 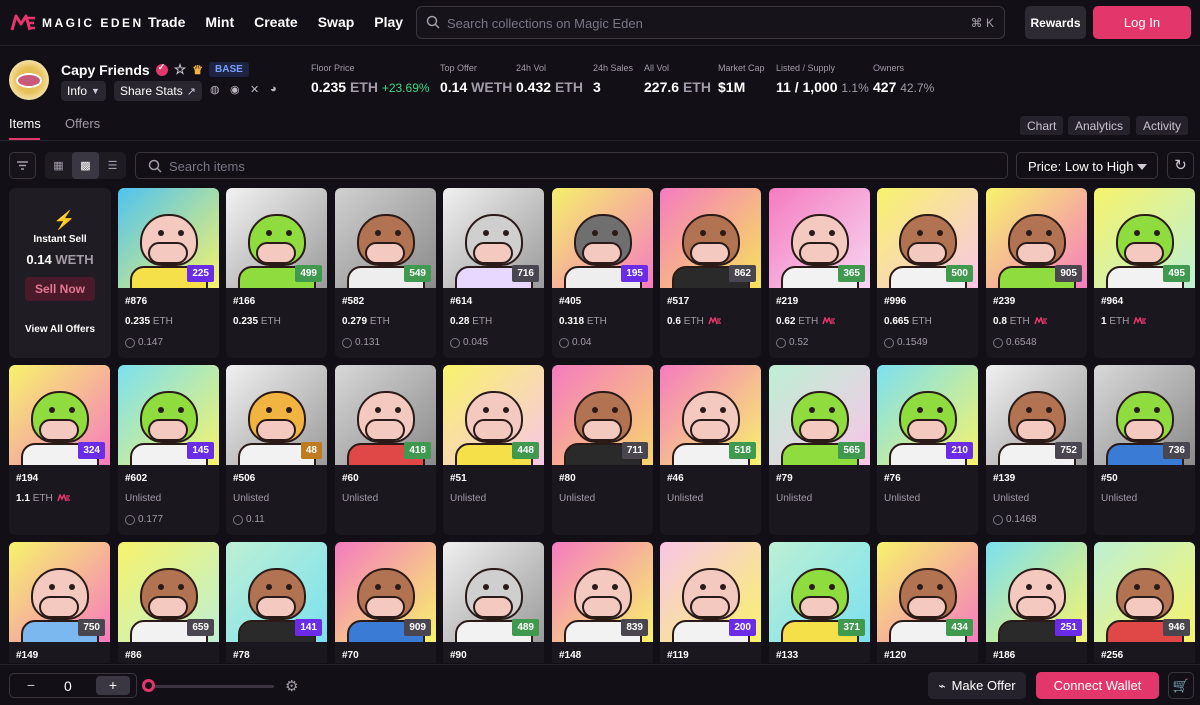 I want to click on refresh-button: ↻, so click(x=1180, y=165).